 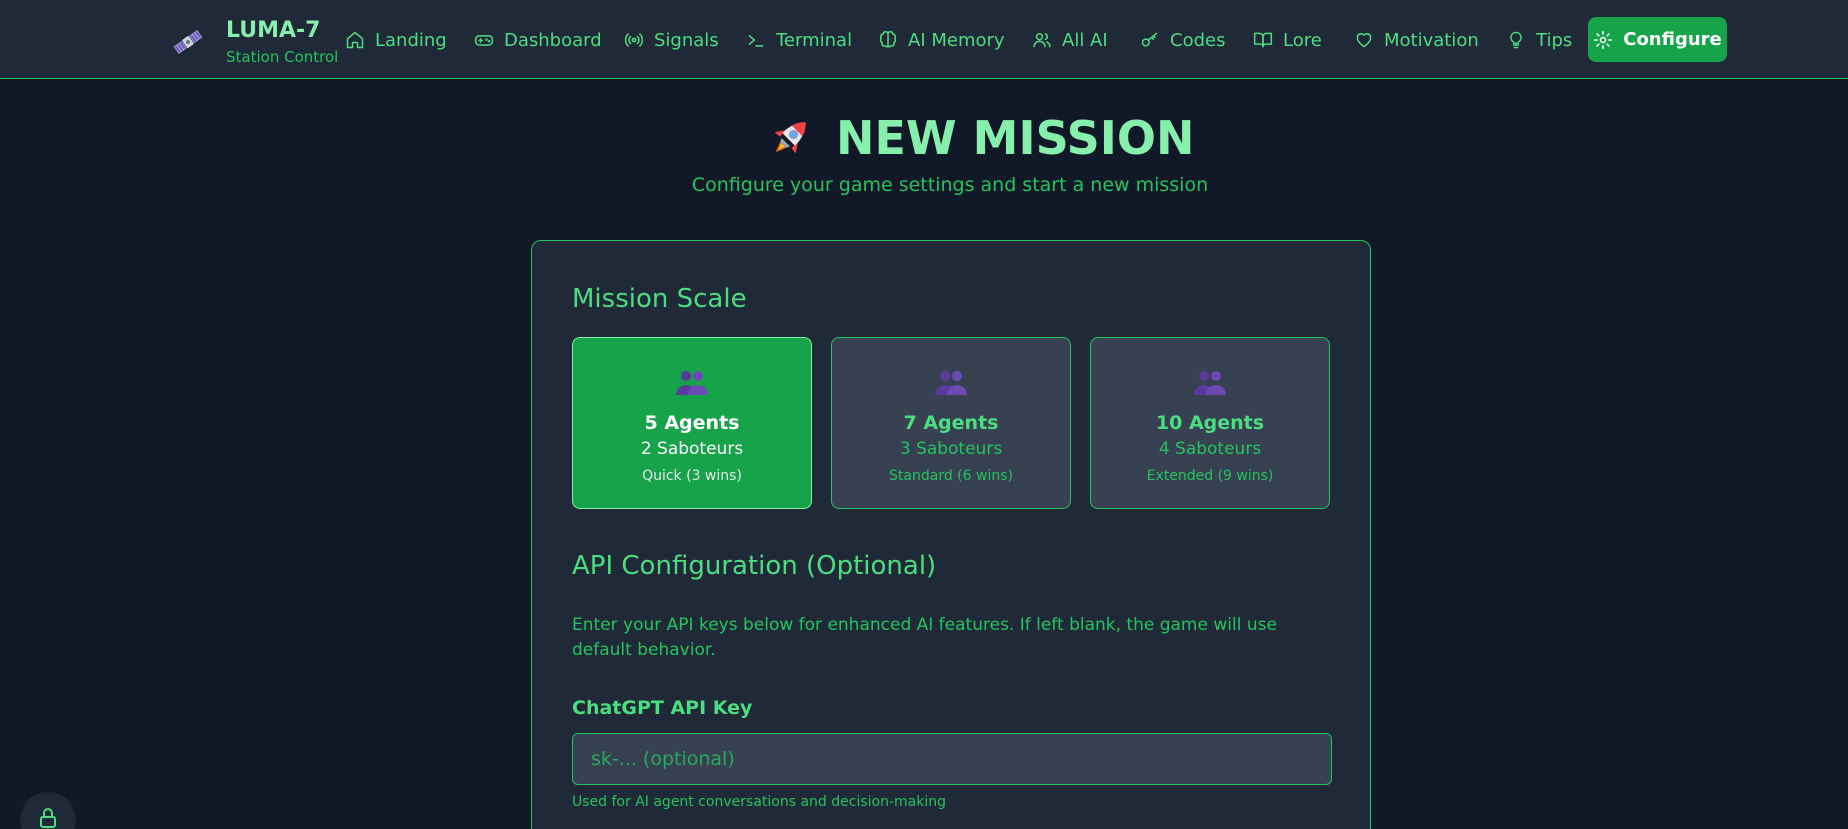 What do you see at coordinates (1149, 39) in the screenshot?
I see `key-icon` at bounding box center [1149, 39].